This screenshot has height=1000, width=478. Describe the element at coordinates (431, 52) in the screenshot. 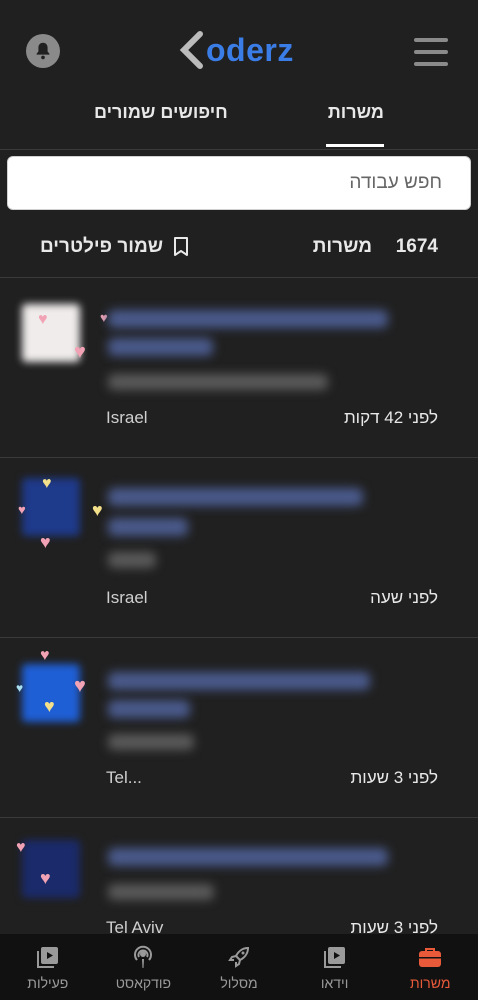

I see `hamburger-icon` at that location.